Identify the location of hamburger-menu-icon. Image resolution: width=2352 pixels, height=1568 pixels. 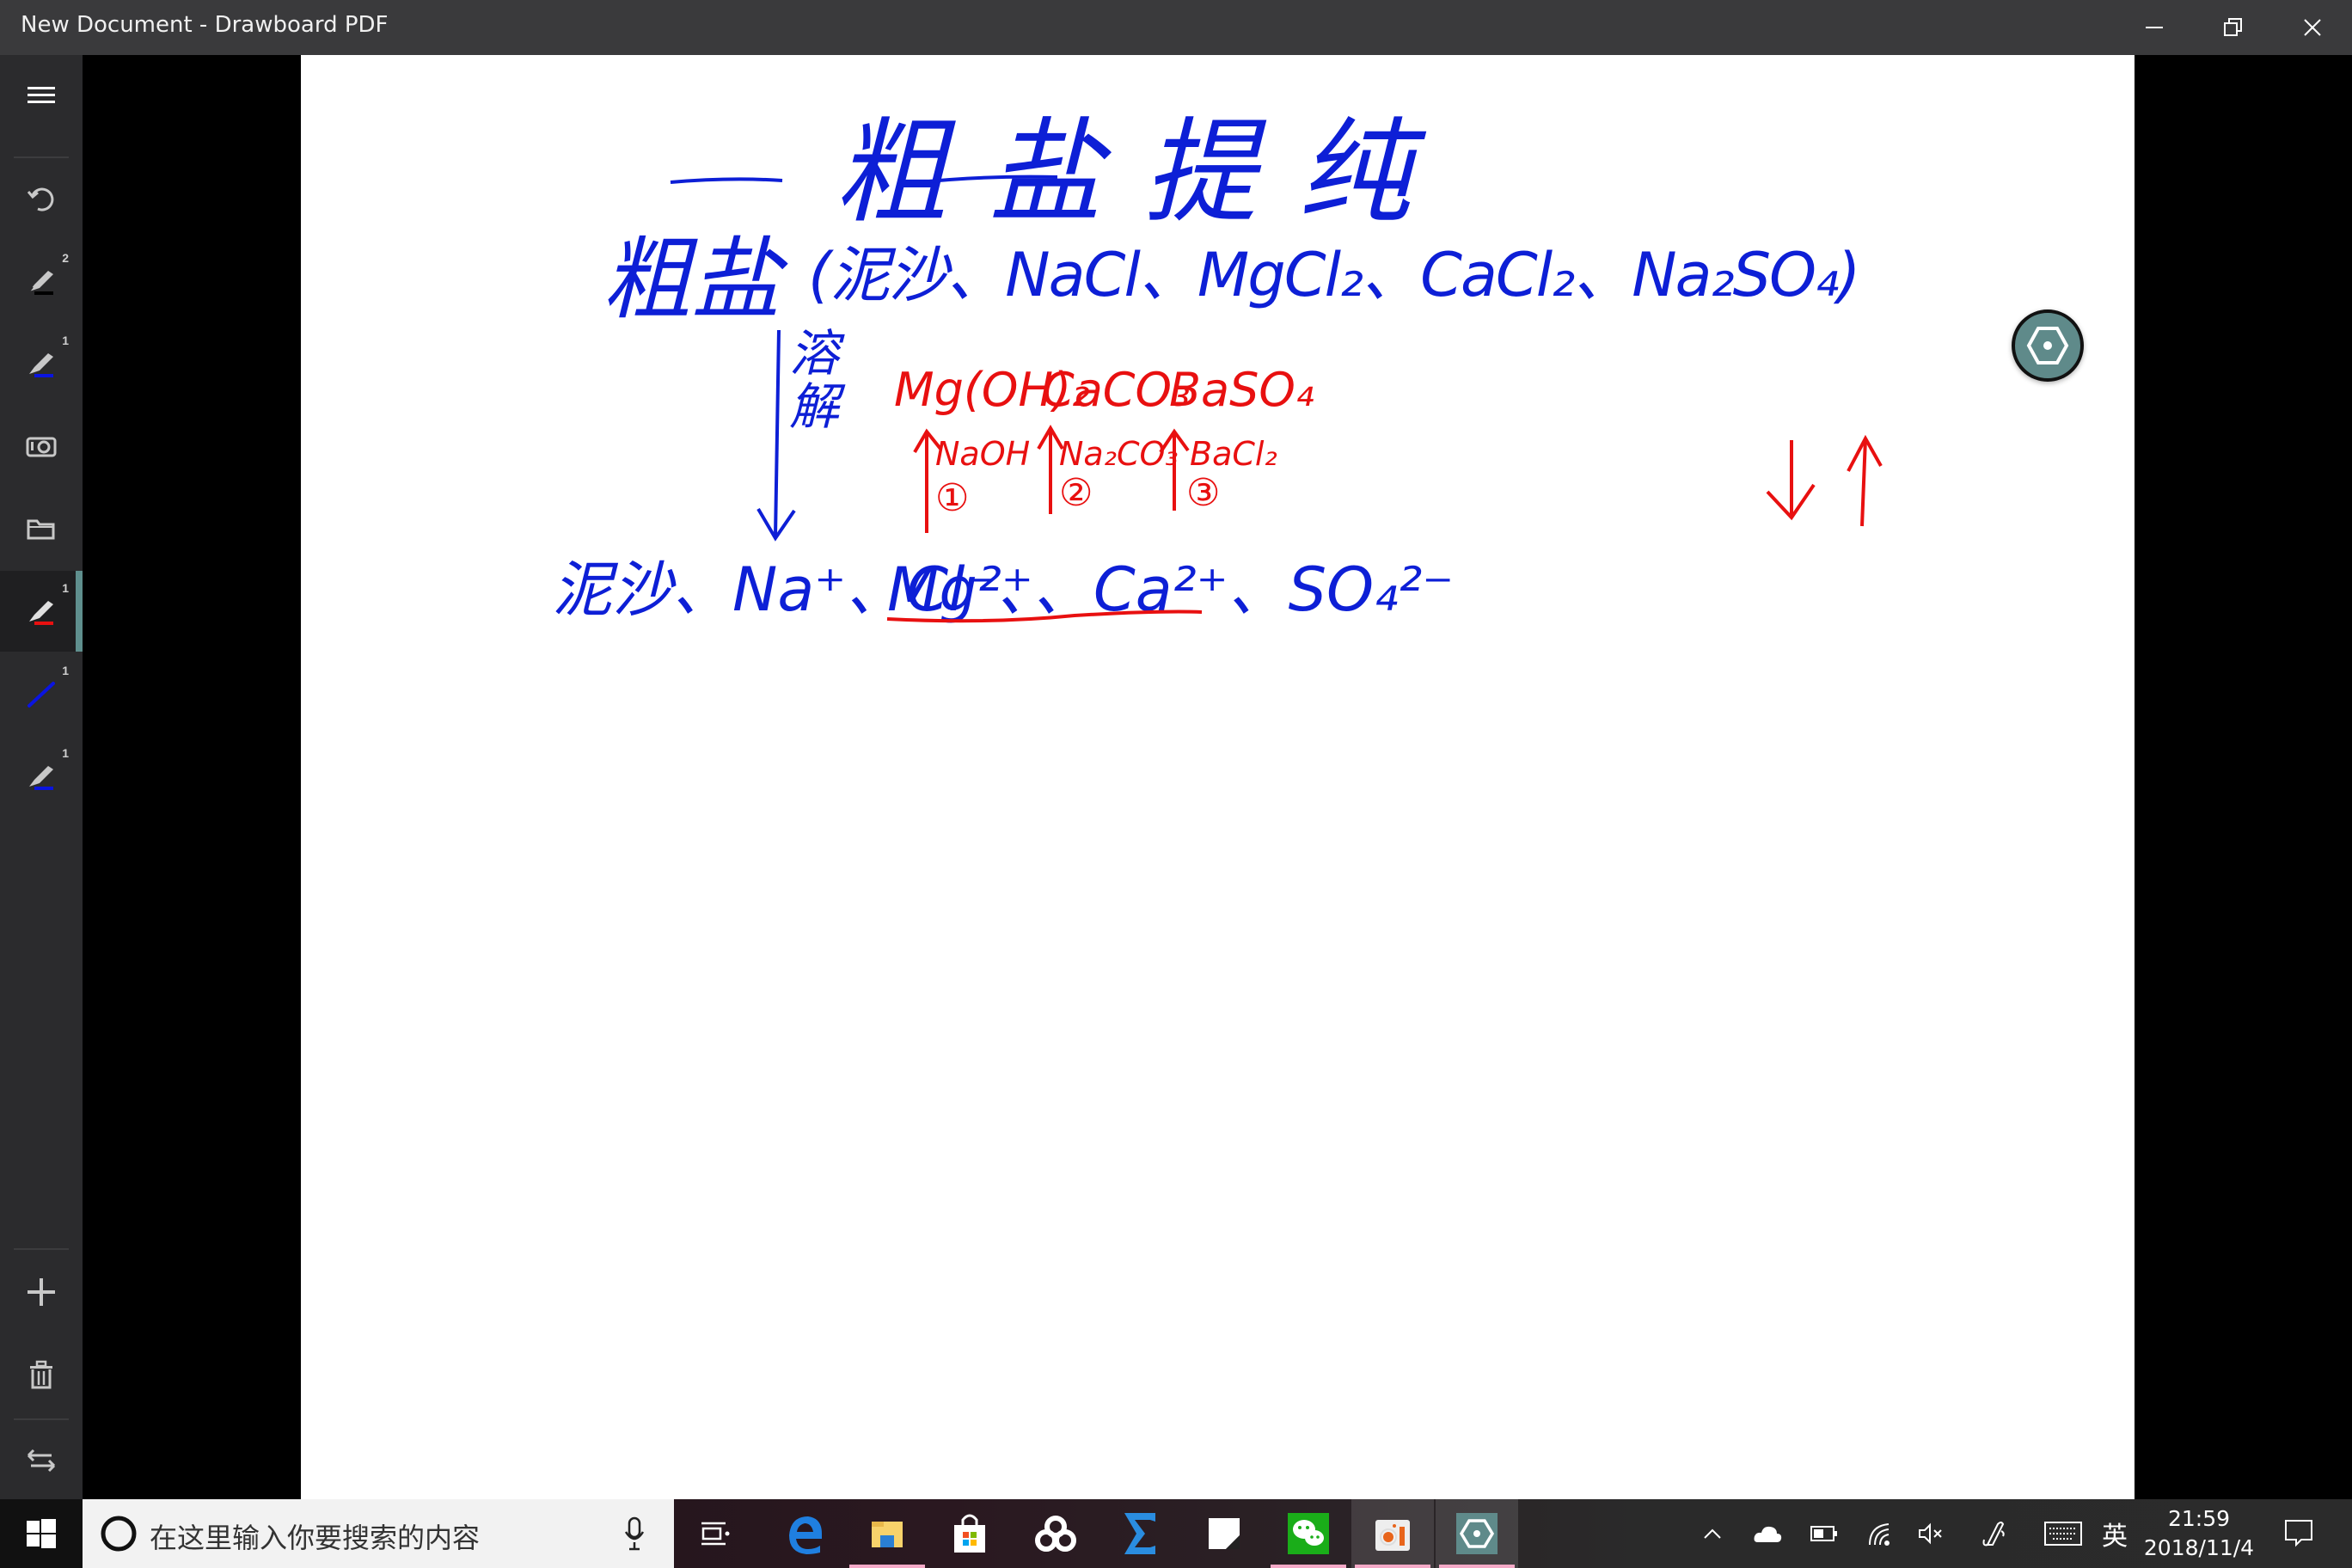
(41, 95).